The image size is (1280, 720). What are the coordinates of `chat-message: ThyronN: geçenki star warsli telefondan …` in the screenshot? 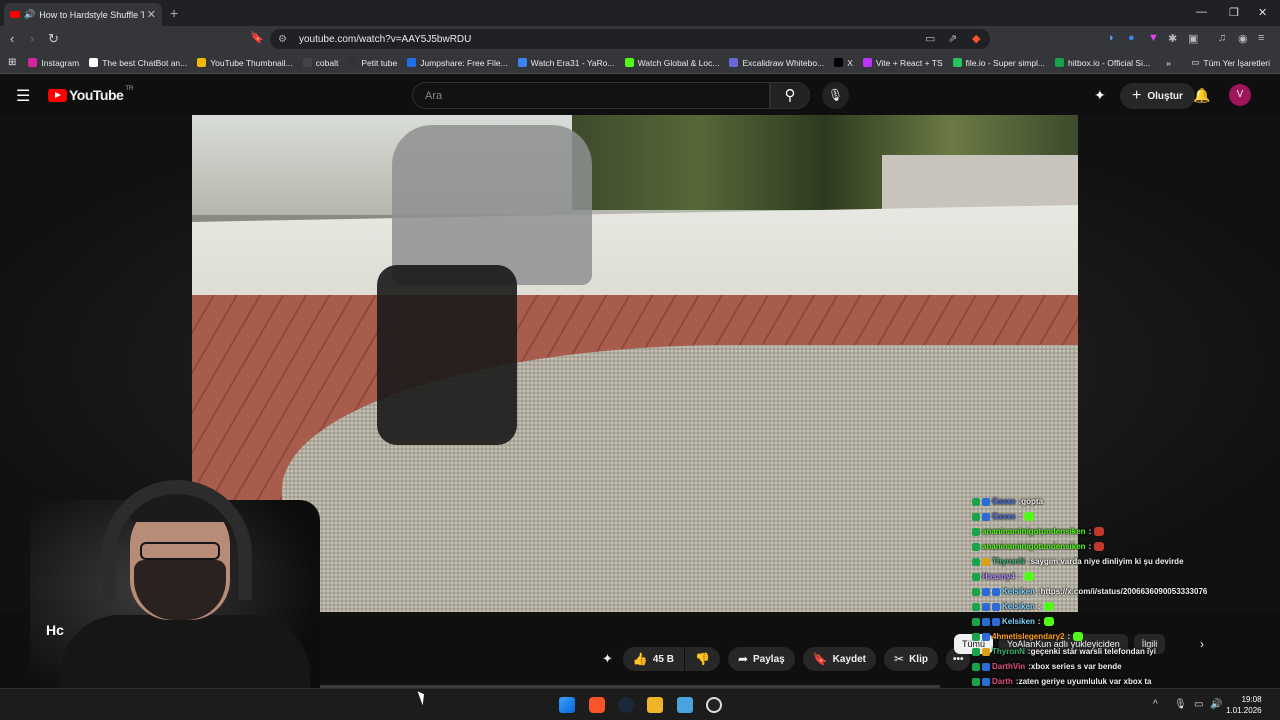 It's located at (1102, 651).